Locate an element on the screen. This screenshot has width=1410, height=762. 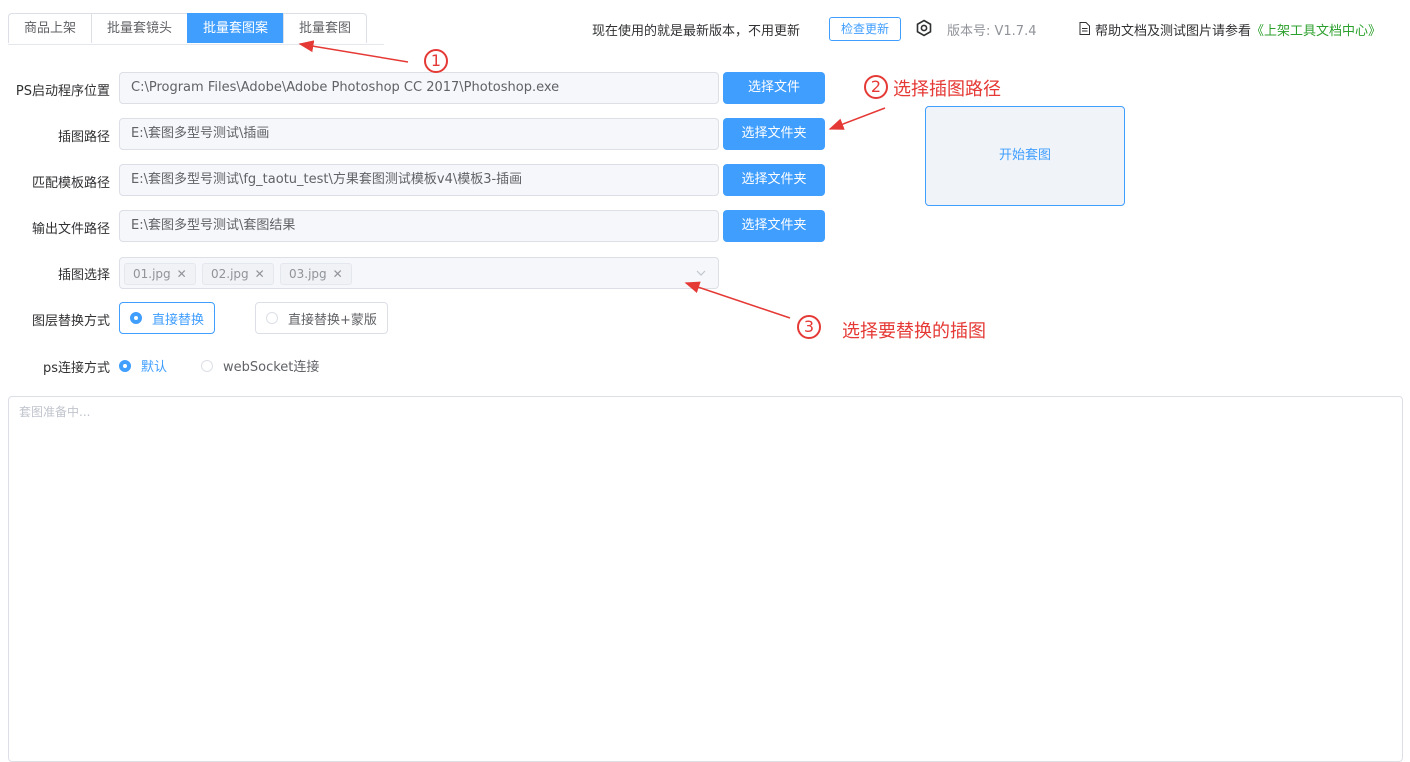
radio-replace-mask: 直接替换+蒙版 is located at coordinates (321, 318).